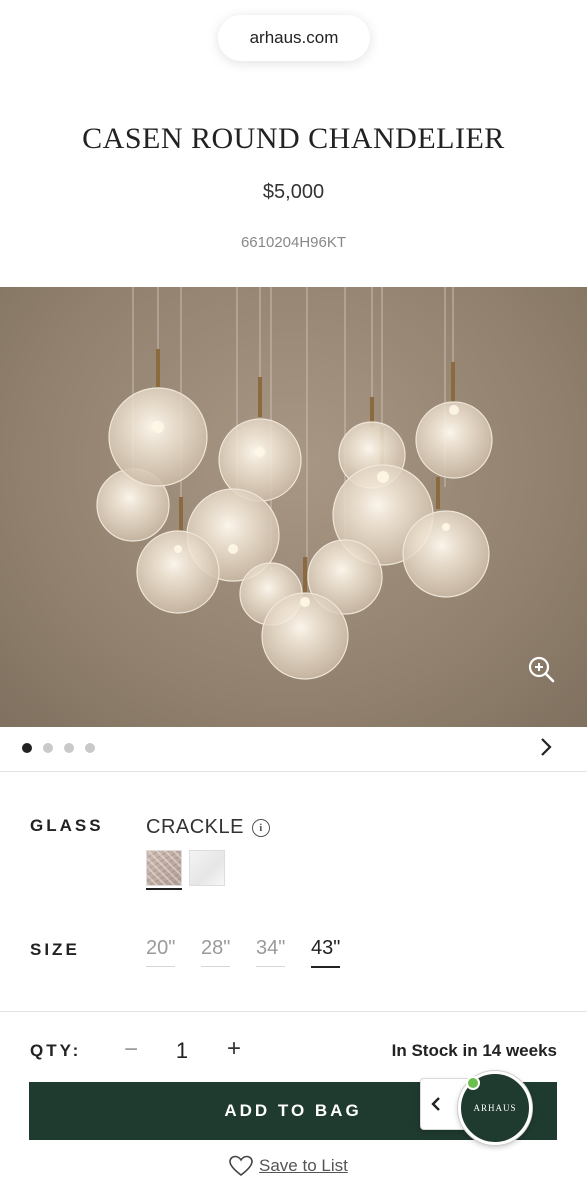 This screenshot has width=587, height=1200. Describe the element at coordinates (55, 949) in the screenshot. I see `size-label: SIZE` at that location.